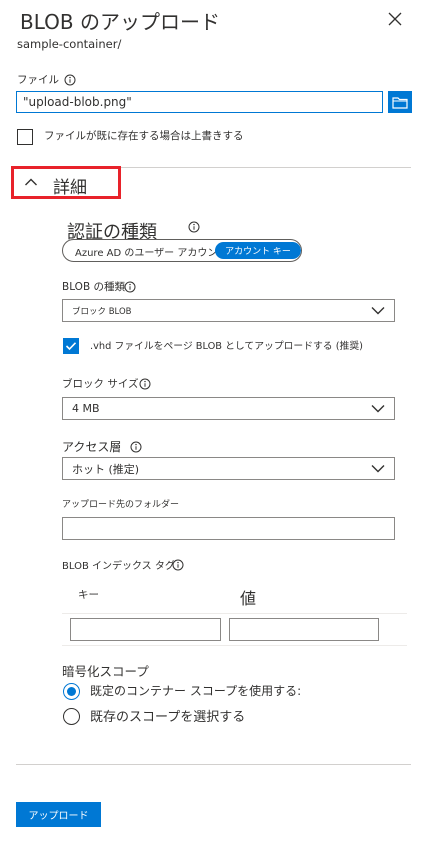 The height and width of the screenshot is (850, 426). Describe the element at coordinates (120, 22) in the screenshot. I see `panel-title: BLOB のアップロード` at that location.